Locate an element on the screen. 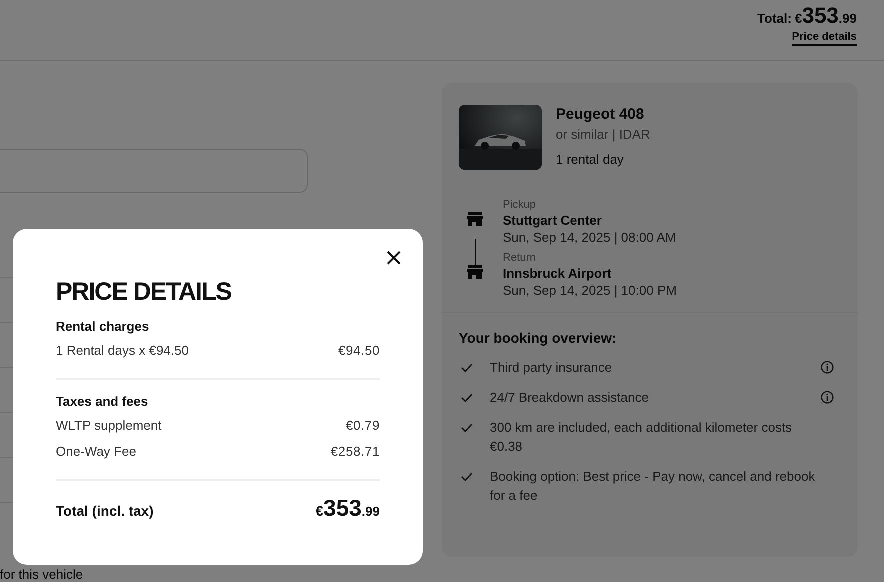 Image resolution: width=884 pixels, height=582 pixels. overview-item: Third party insurance is located at coordinates (552, 368).